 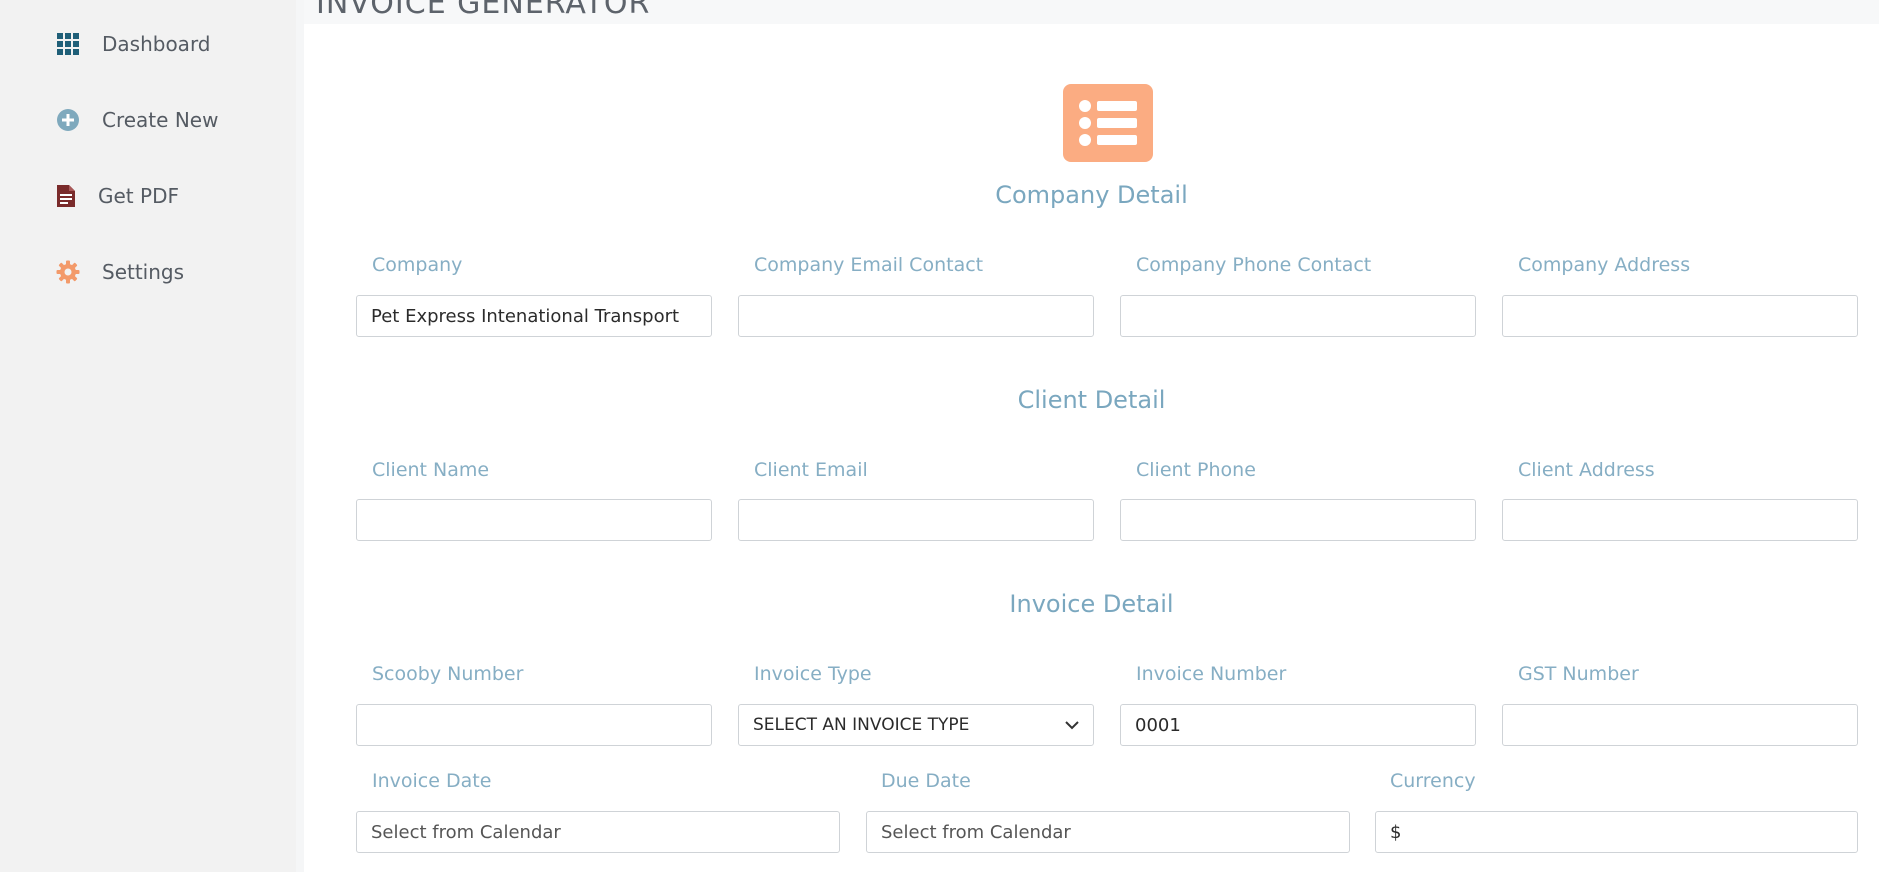 I want to click on client-phone-input, so click(x=1298, y=520).